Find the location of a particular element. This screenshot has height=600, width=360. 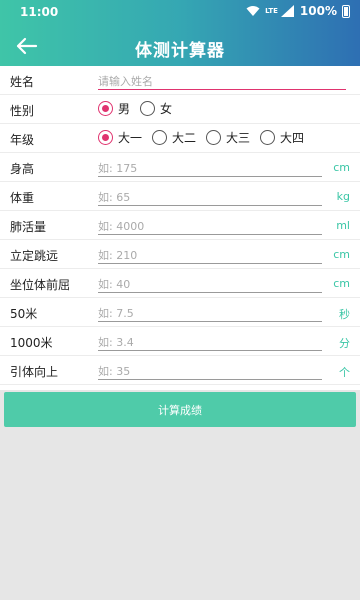

gender-female-label: 女 is located at coordinates (166, 109).